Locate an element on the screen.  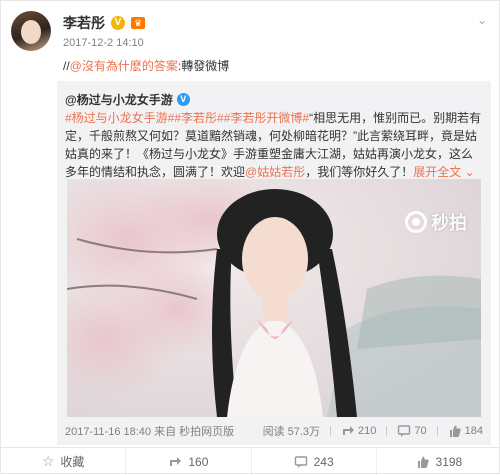
mention-link: @姑姑若彤 is located at coordinates (275, 172).